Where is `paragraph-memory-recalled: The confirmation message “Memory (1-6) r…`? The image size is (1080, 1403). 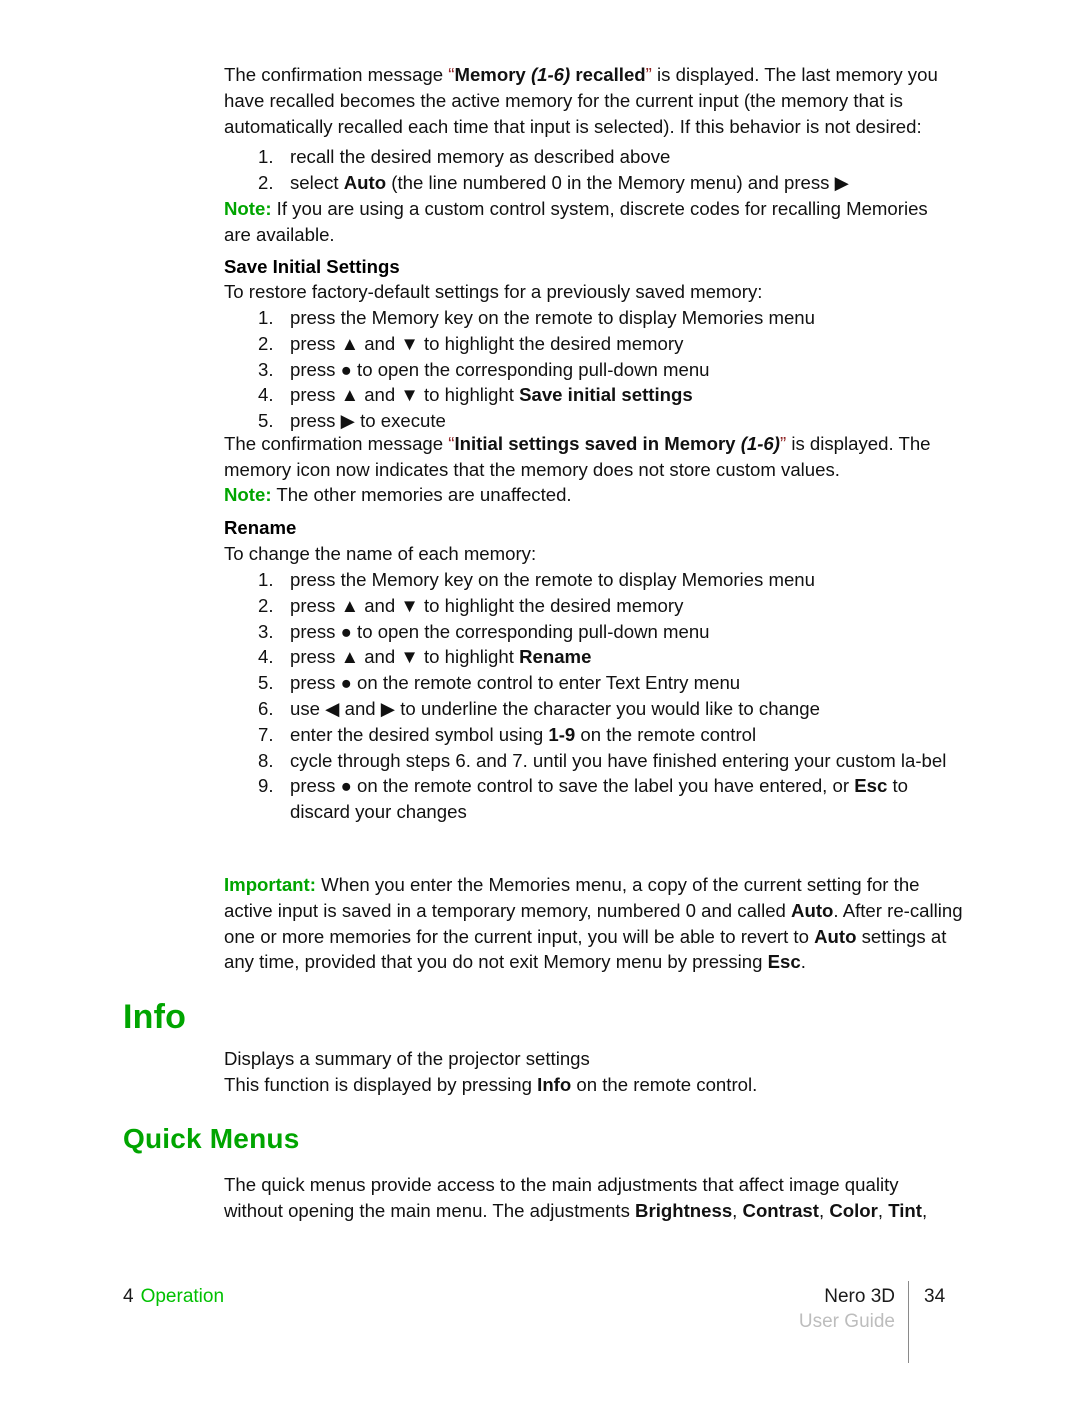 paragraph-memory-recalled: The confirmation message “Memory (1-6) r… is located at coordinates (589, 100).